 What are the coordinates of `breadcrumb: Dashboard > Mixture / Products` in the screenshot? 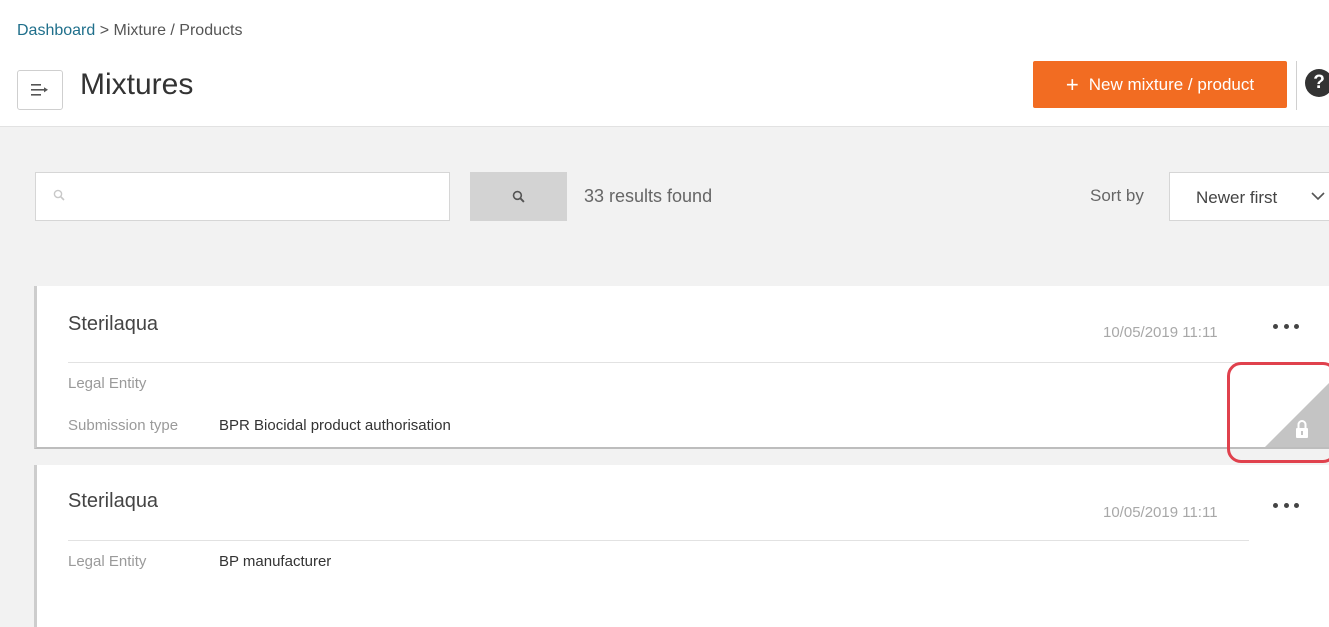 It's located at (129, 31).